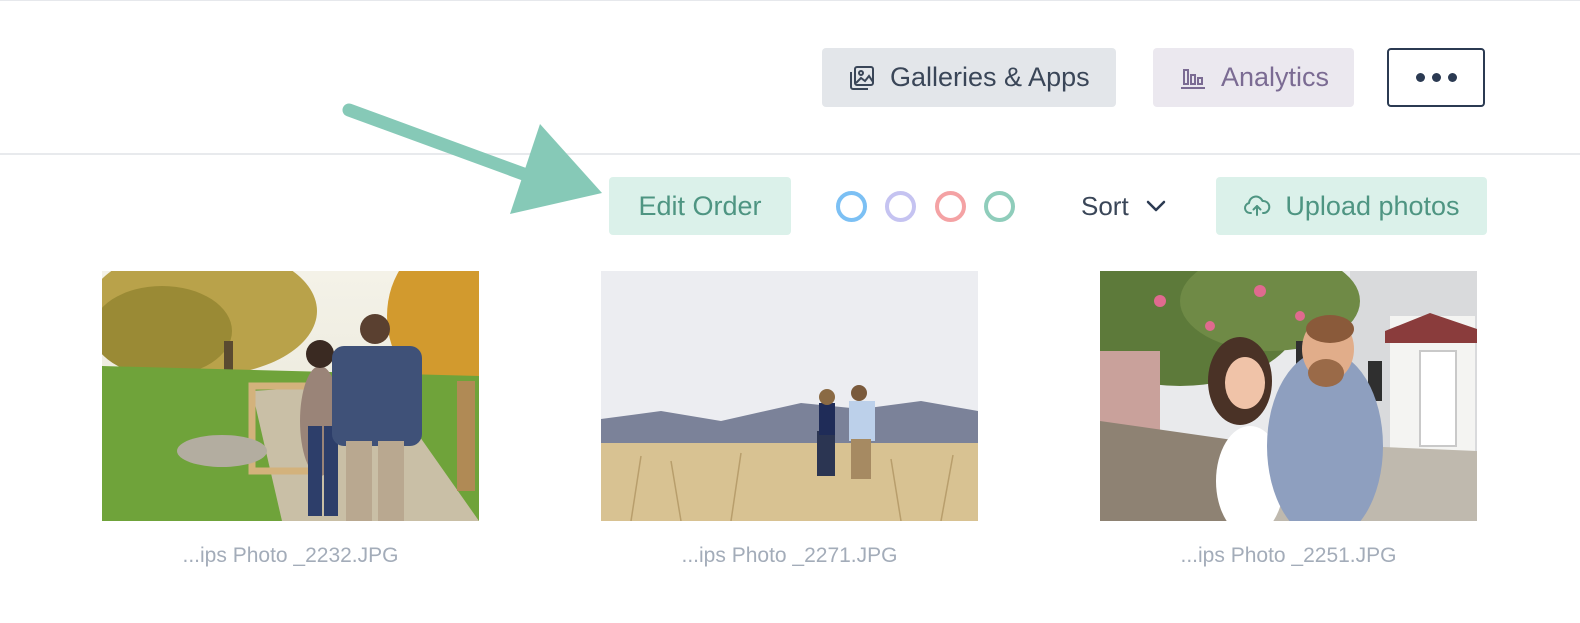 Image resolution: width=1580 pixels, height=623 pixels. What do you see at coordinates (790, 154) in the screenshot?
I see `header-divider` at bounding box center [790, 154].